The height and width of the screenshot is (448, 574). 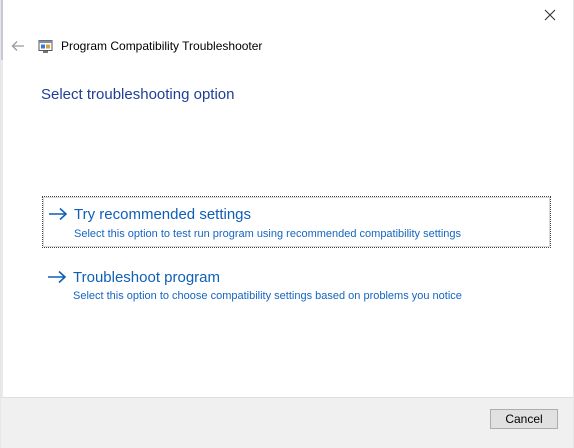 I want to click on back-button, so click(x=18, y=46).